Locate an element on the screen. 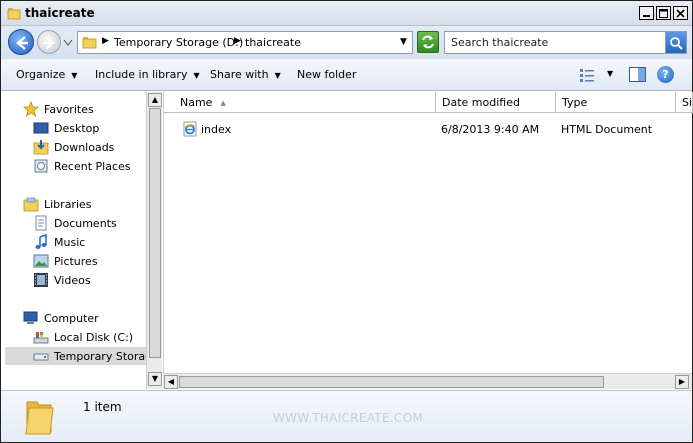 This screenshot has width=693, height=443. file-type: HTML Document is located at coordinates (607, 129).